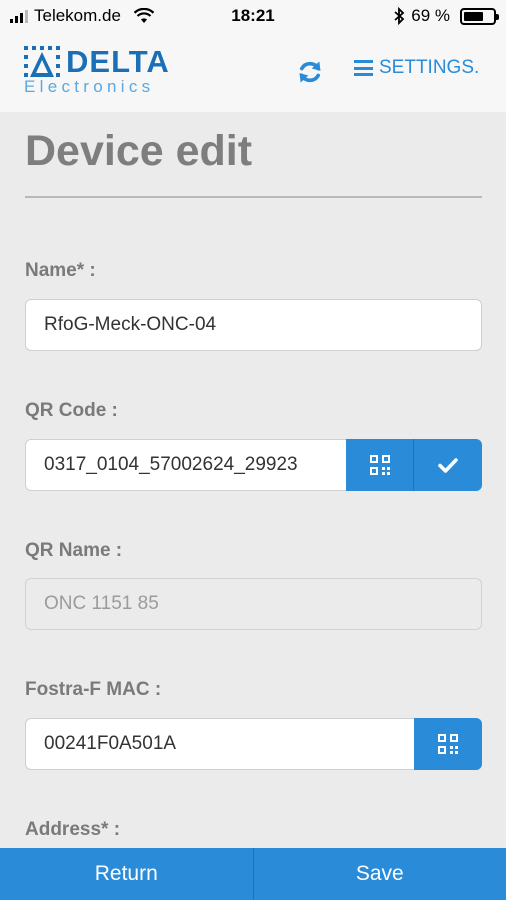 This screenshot has height=900, width=506. I want to click on confirm-qr-code-button, so click(448, 465).